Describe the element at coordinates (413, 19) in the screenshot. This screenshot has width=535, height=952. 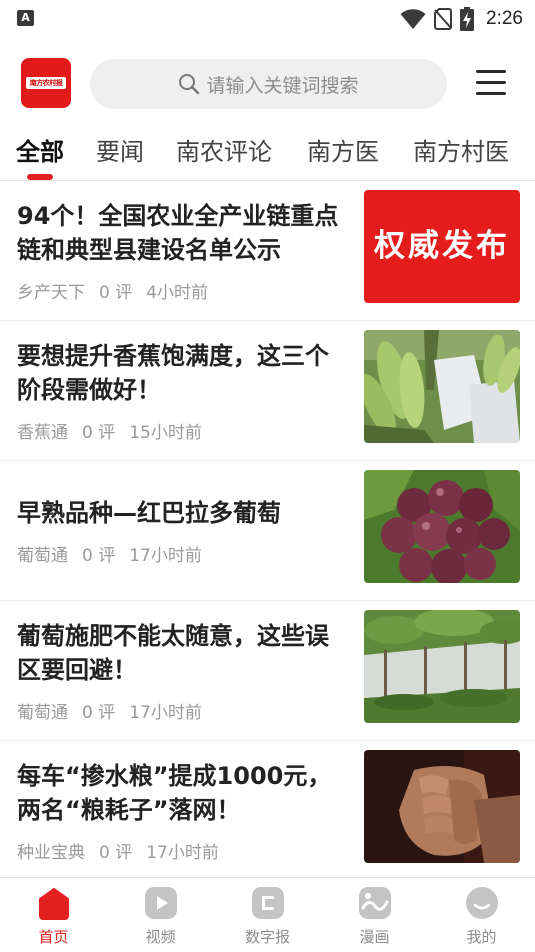
I see `wifi-icon` at that location.